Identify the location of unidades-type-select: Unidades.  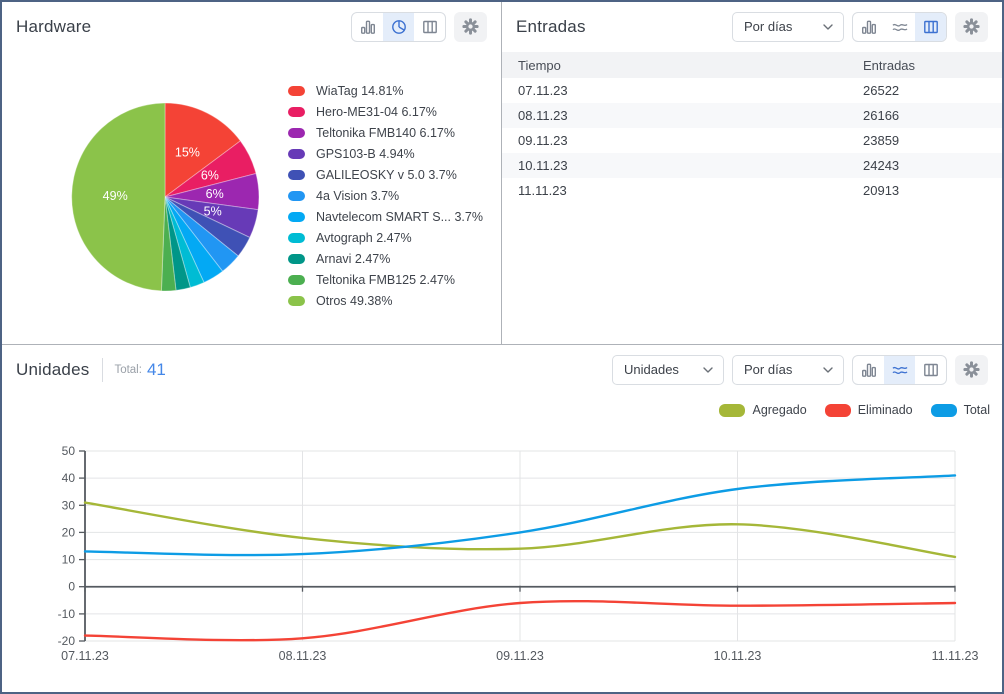
(668, 369).